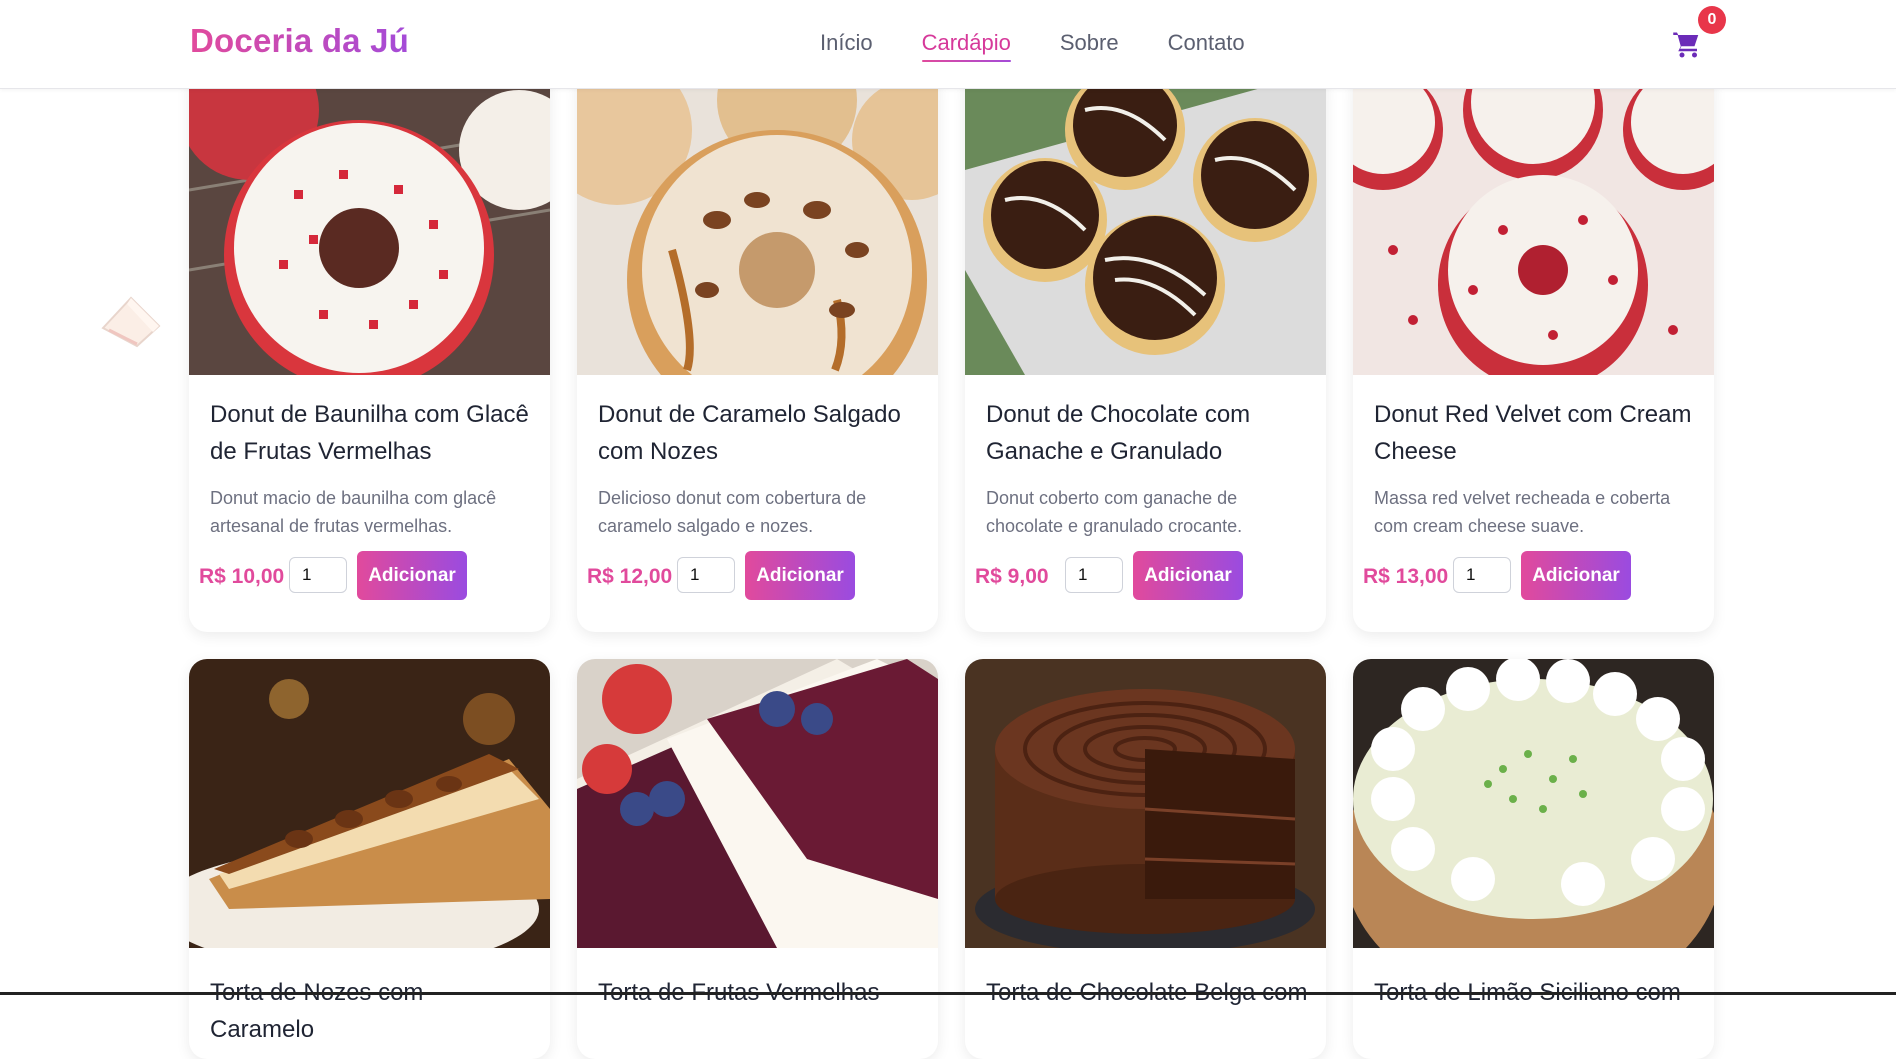 The height and width of the screenshot is (1059, 1896). What do you see at coordinates (846, 46) in the screenshot?
I see `nav-item-inicio: Início` at bounding box center [846, 46].